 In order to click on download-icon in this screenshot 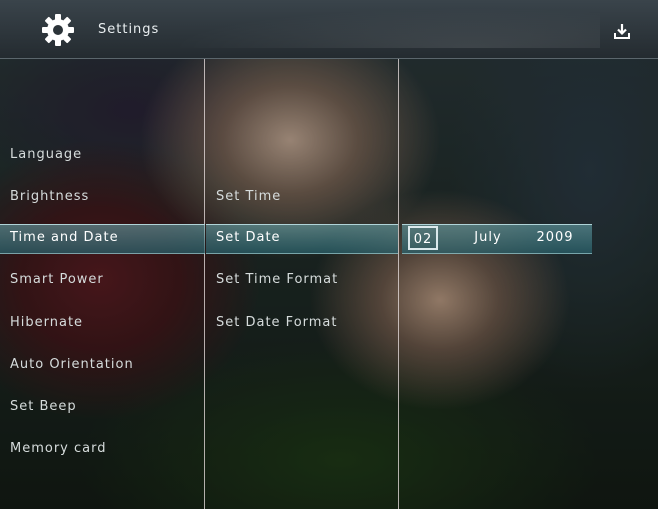, I will do `click(622, 31)`.